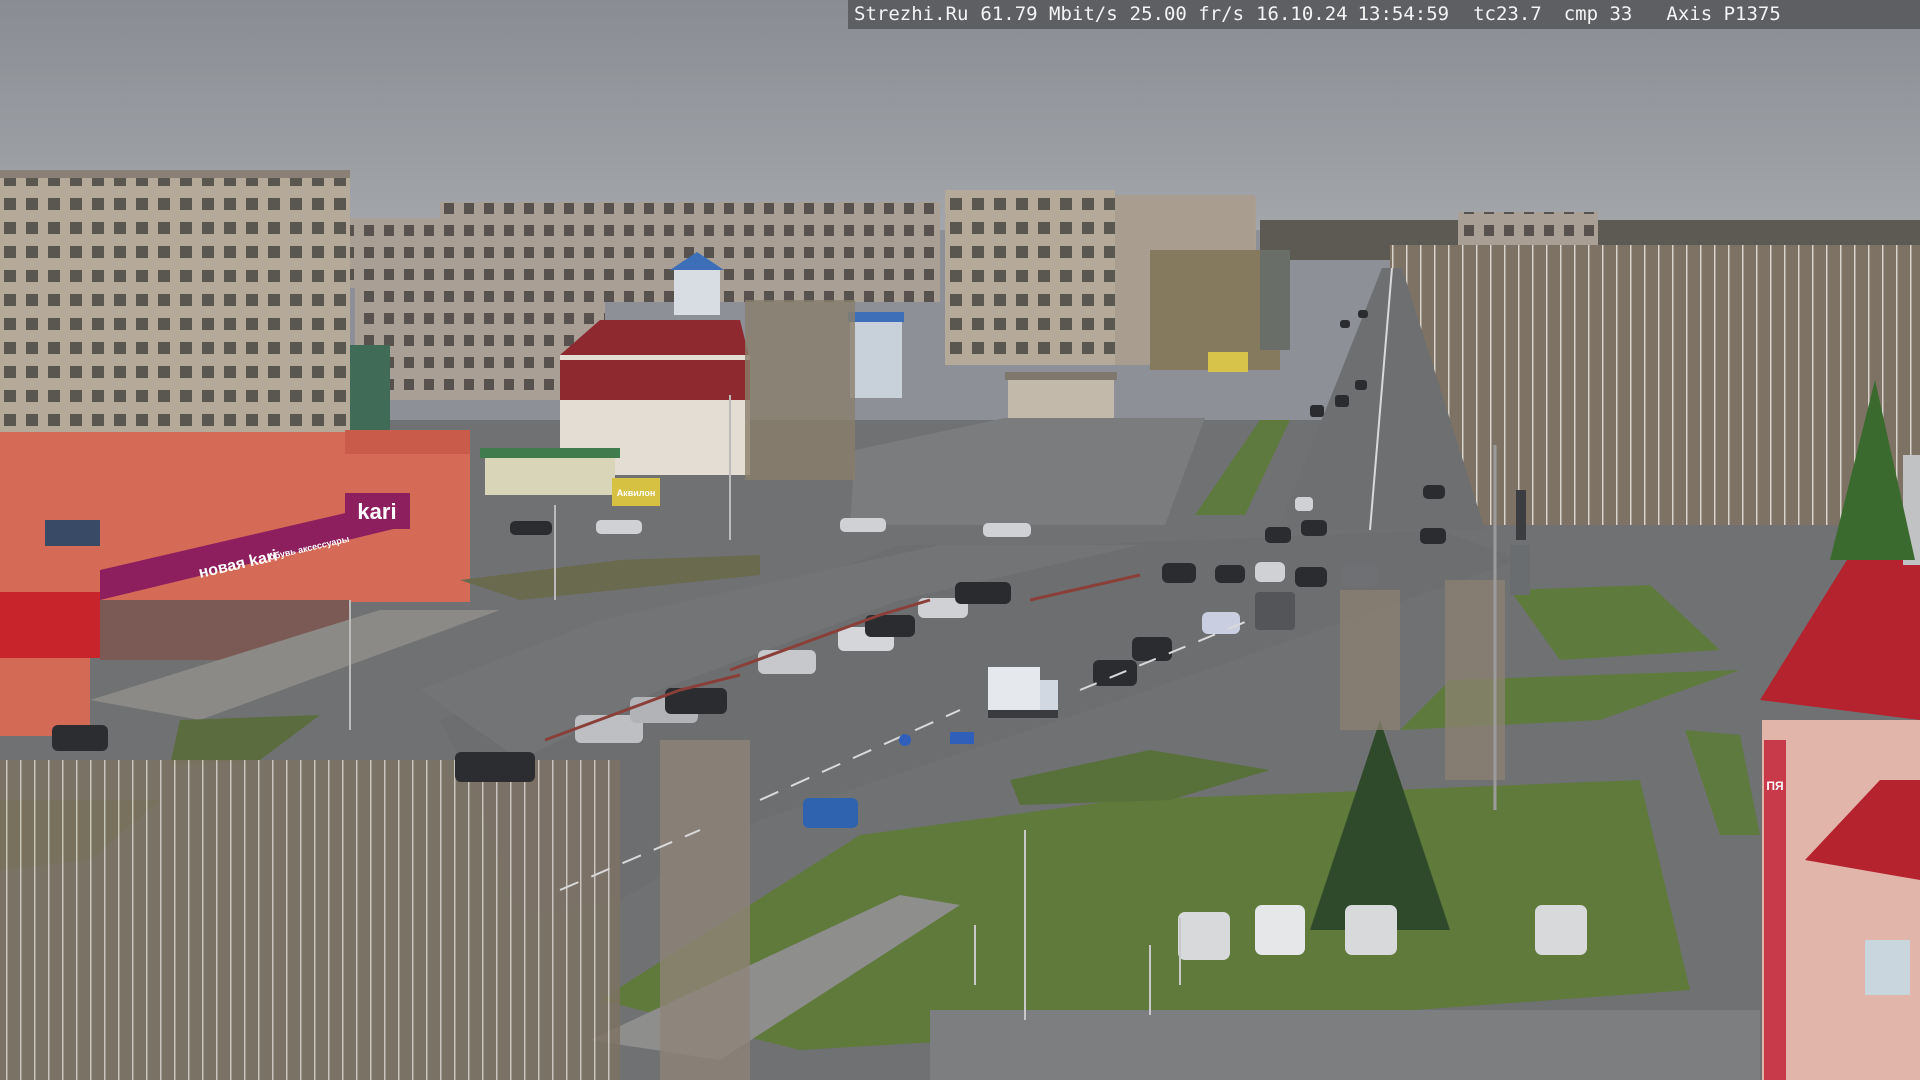 The height and width of the screenshot is (1080, 1920). Describe the element at coordinates (1302, 14) in the screenshot. I see `overlay-date: 16.10.24` at that location.